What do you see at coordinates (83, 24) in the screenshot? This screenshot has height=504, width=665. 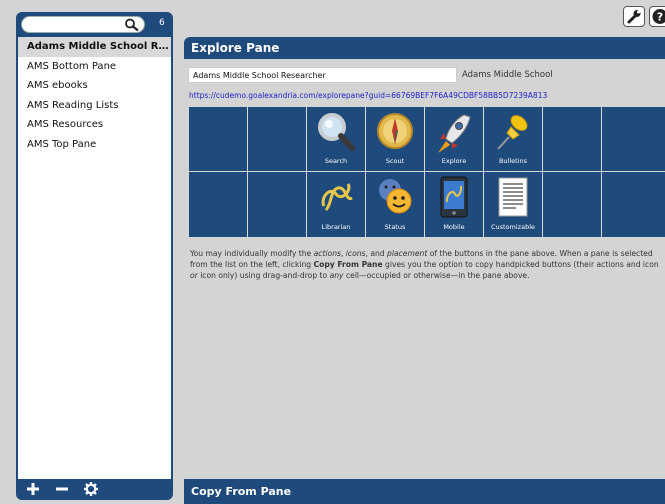 I see `search-input` at bounding box center [83, 24].